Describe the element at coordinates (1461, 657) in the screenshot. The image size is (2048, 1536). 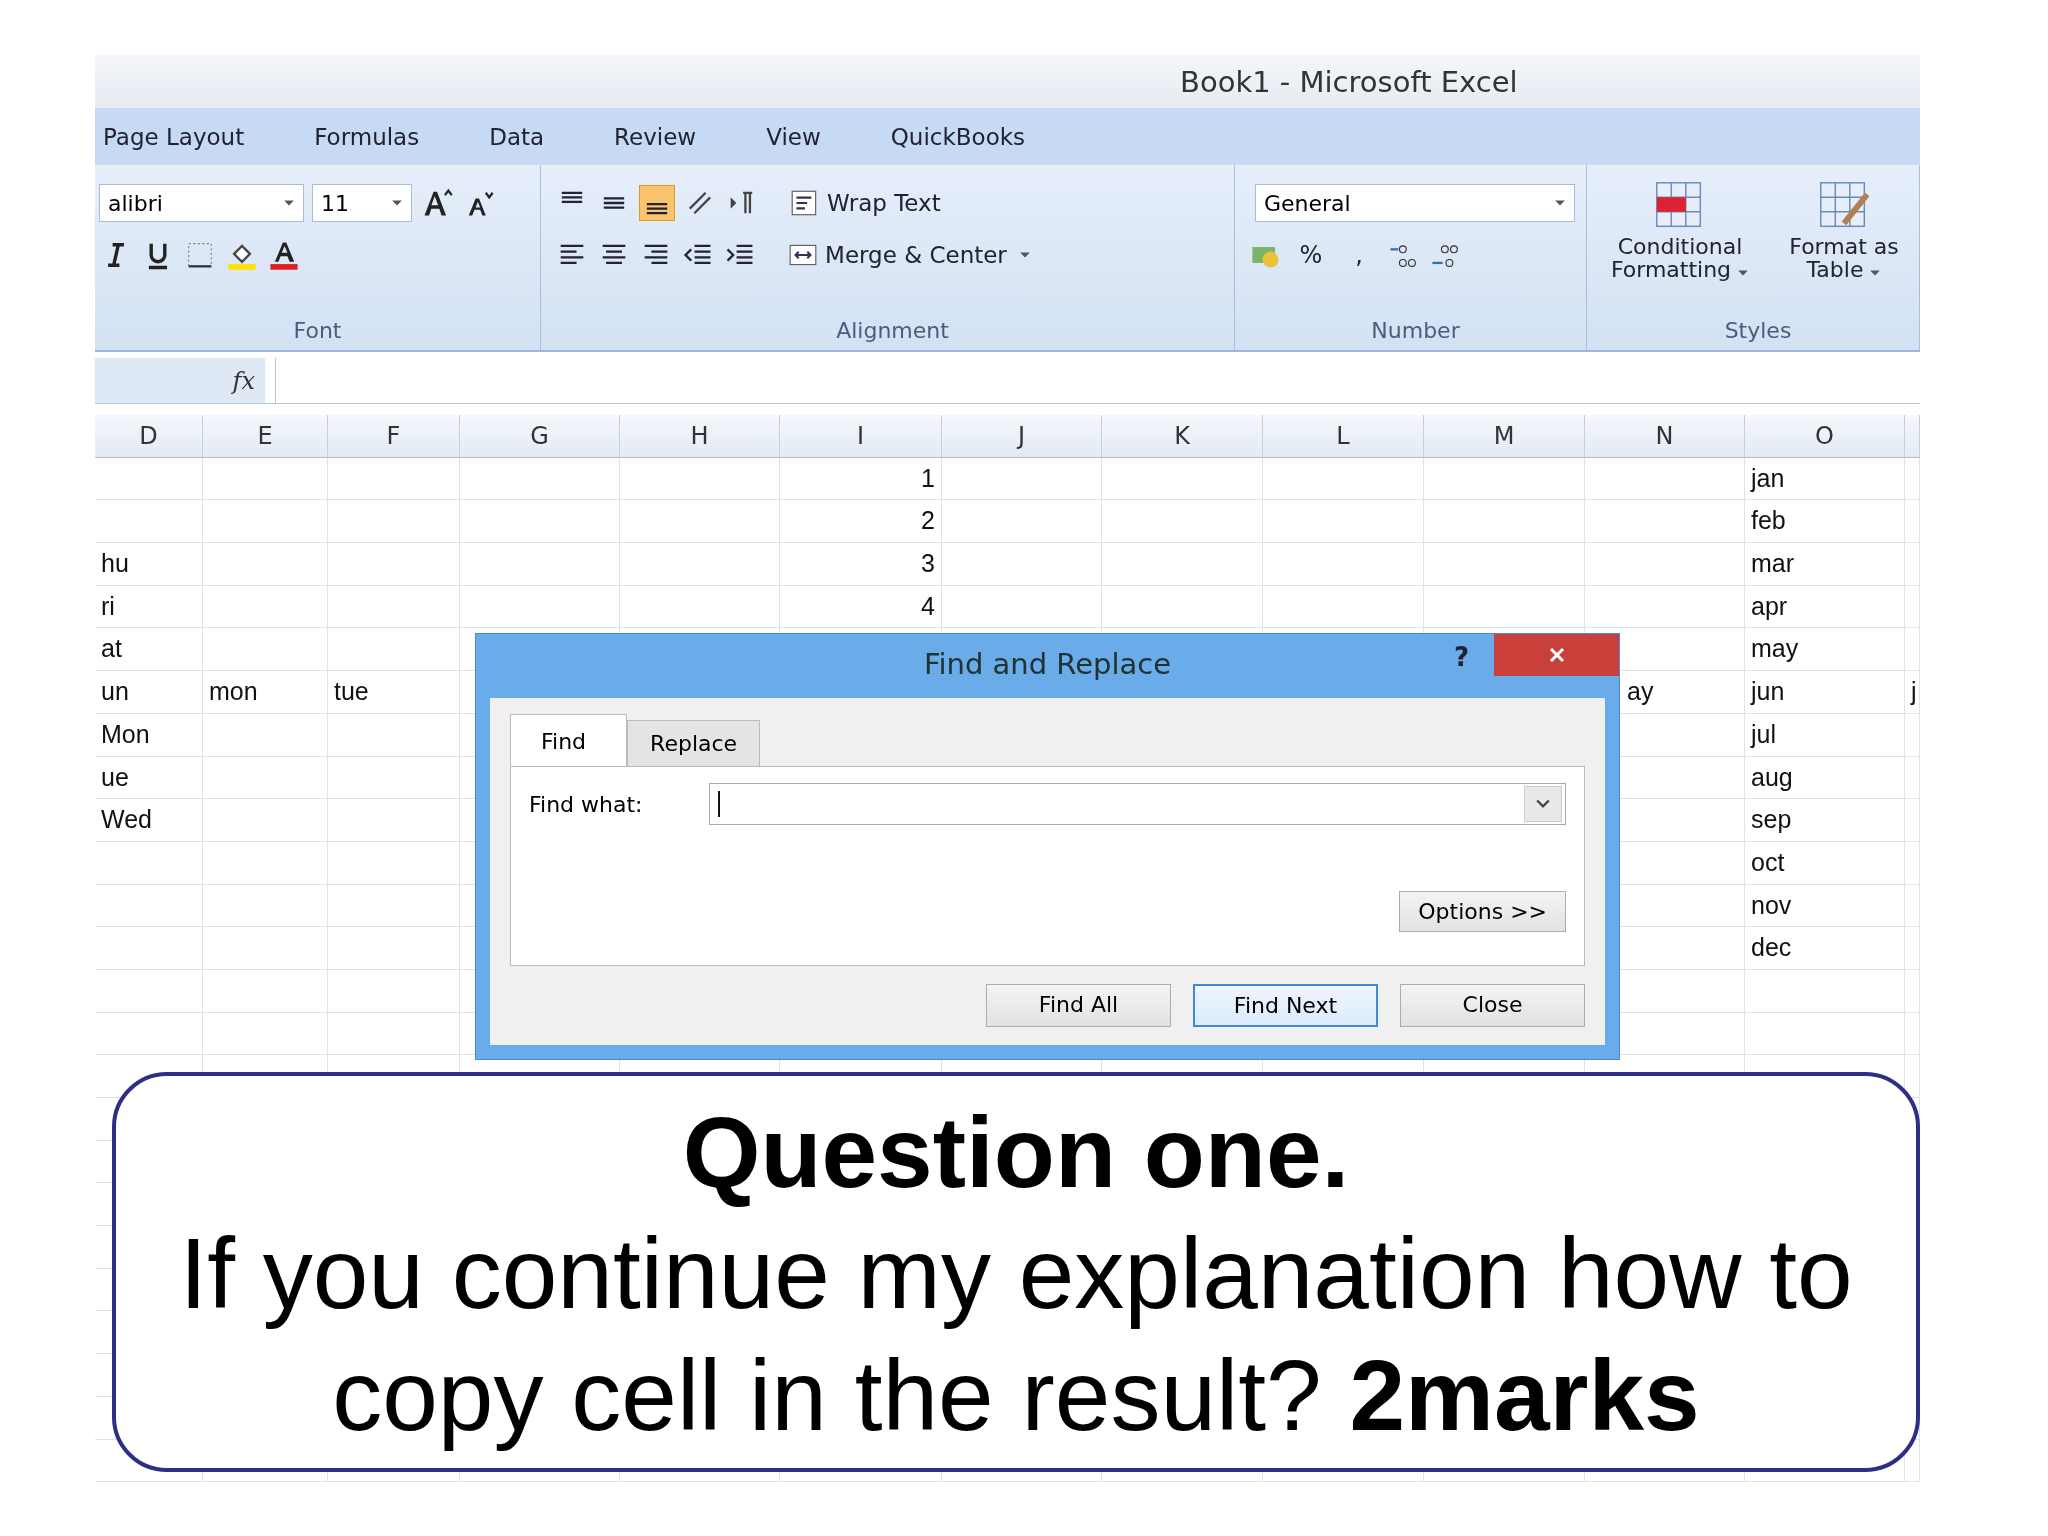
I see `help-button: ?` at that location.